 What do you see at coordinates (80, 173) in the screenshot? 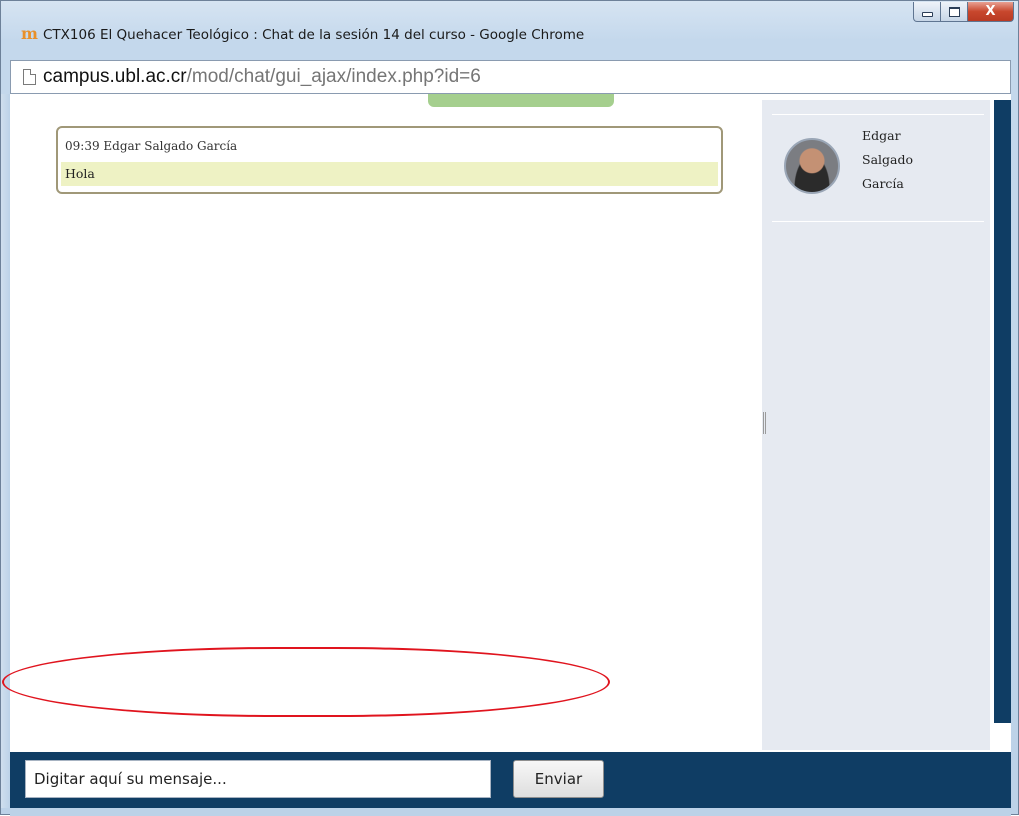
I see `message-text: Hola` at bounding box center [80, 173].